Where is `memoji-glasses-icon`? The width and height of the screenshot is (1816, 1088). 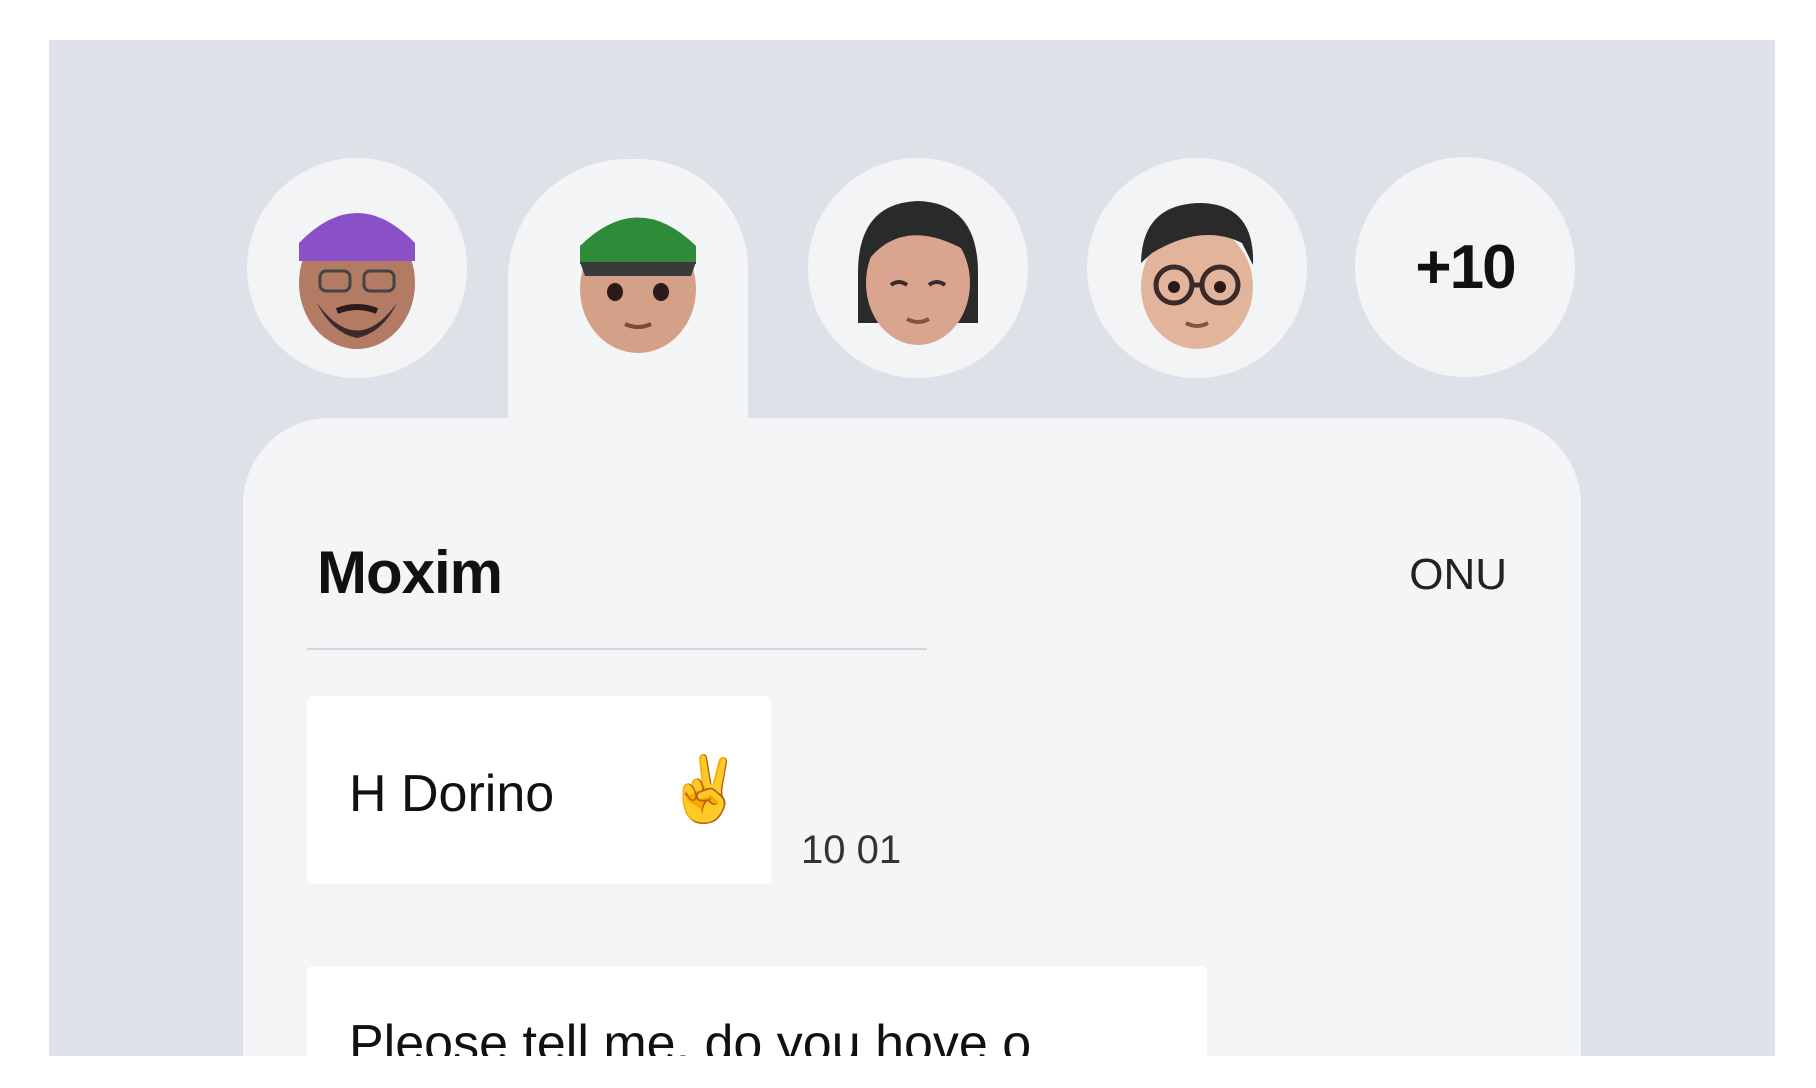 memoji-glasses-icon is located at coordinates (1197, 276).